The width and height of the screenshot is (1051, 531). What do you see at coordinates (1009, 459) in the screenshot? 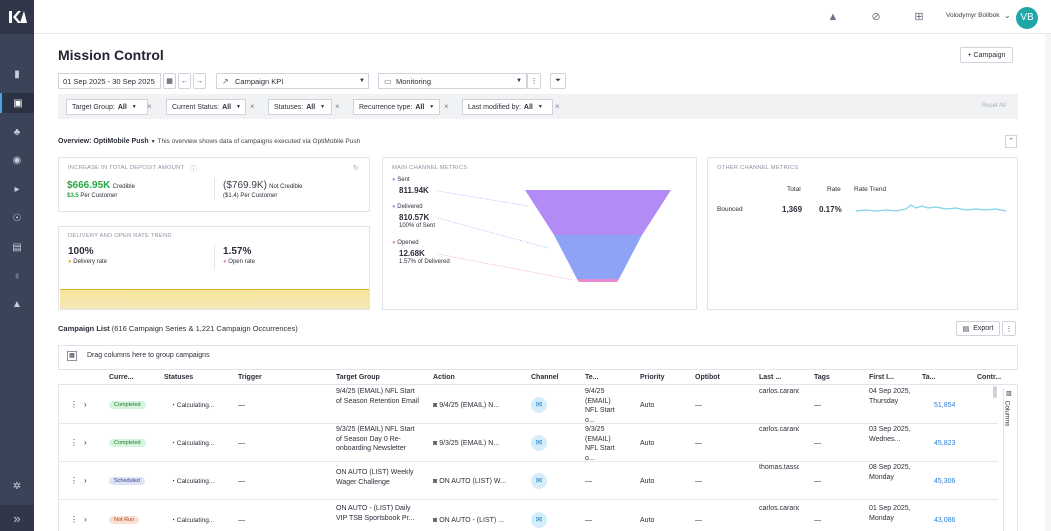
I see `columns-side-panel: ▥ Columns` at bounding box center [1009, 459].